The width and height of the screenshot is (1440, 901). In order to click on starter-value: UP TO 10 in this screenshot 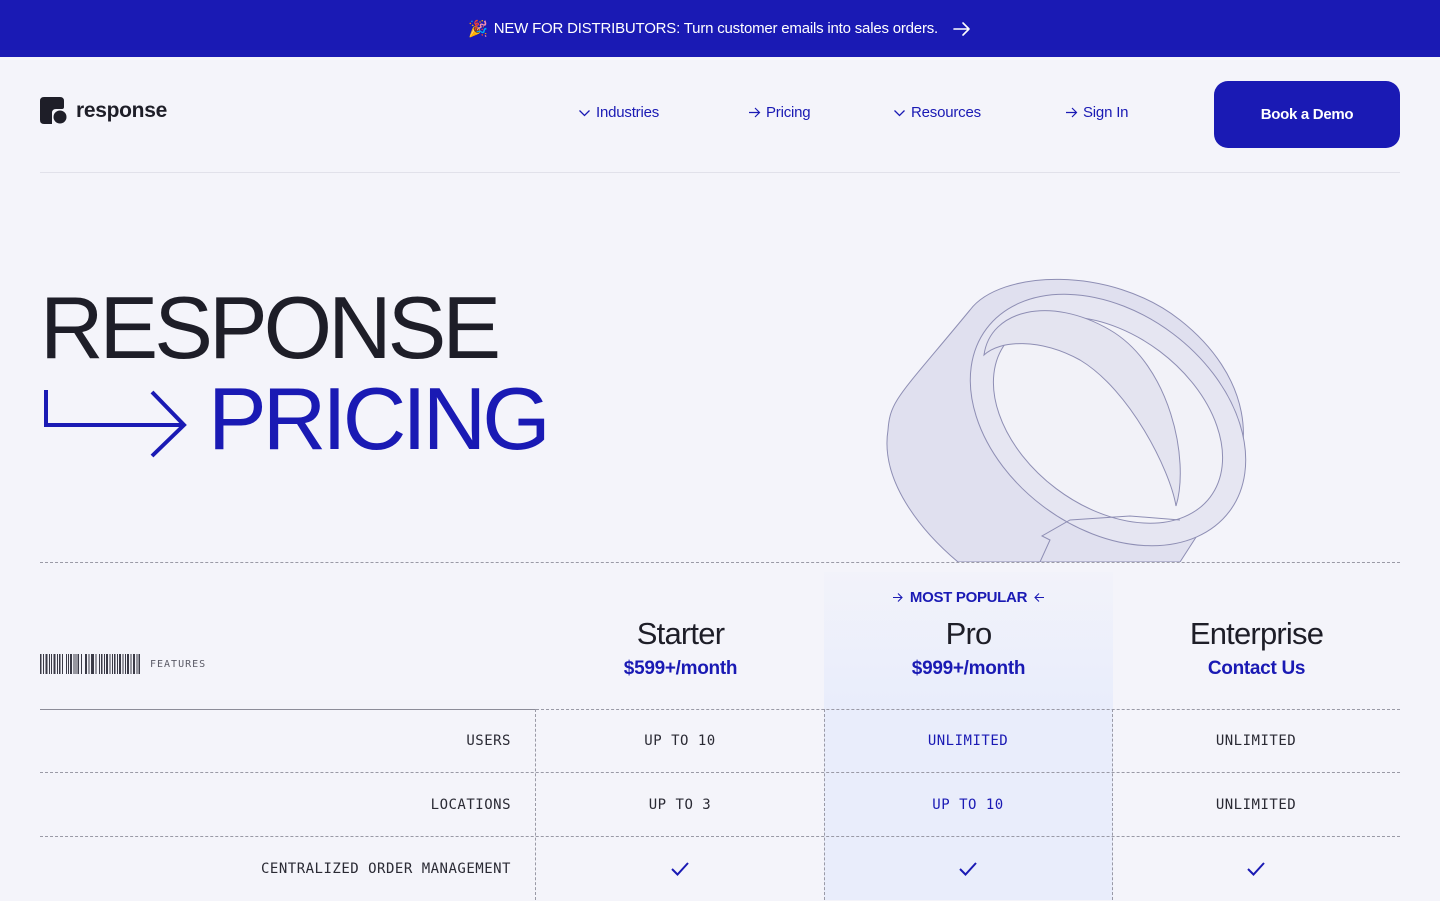, I will do `click(680, 741)`.